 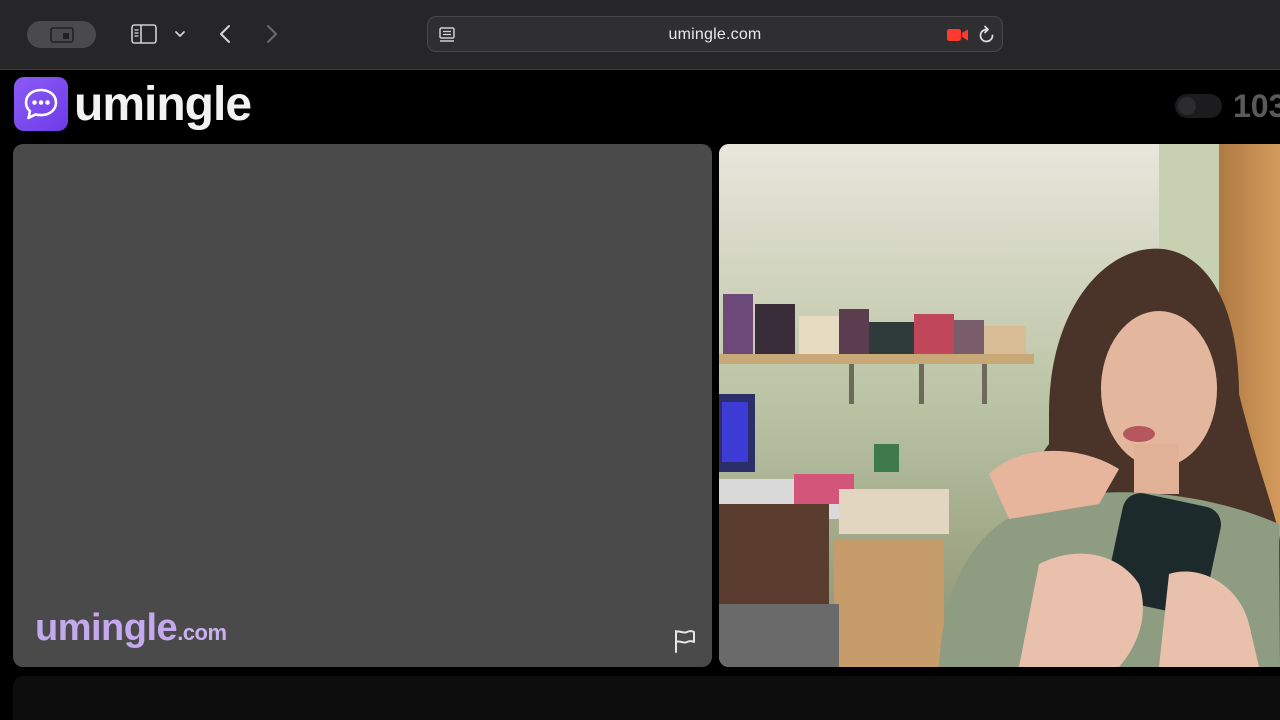 What do you see at coordinates (106, 628) in the screenshot?
I see `watermark-name: umingle` at bounding box center [106, 628].